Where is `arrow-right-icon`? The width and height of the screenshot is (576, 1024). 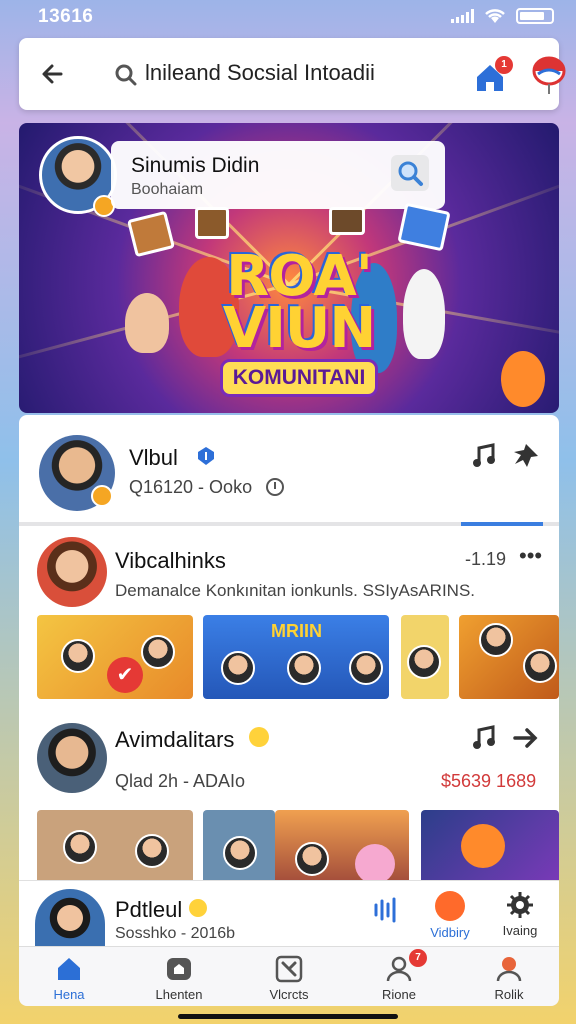 arrow-right-icon is located at coordinates (526, 738).